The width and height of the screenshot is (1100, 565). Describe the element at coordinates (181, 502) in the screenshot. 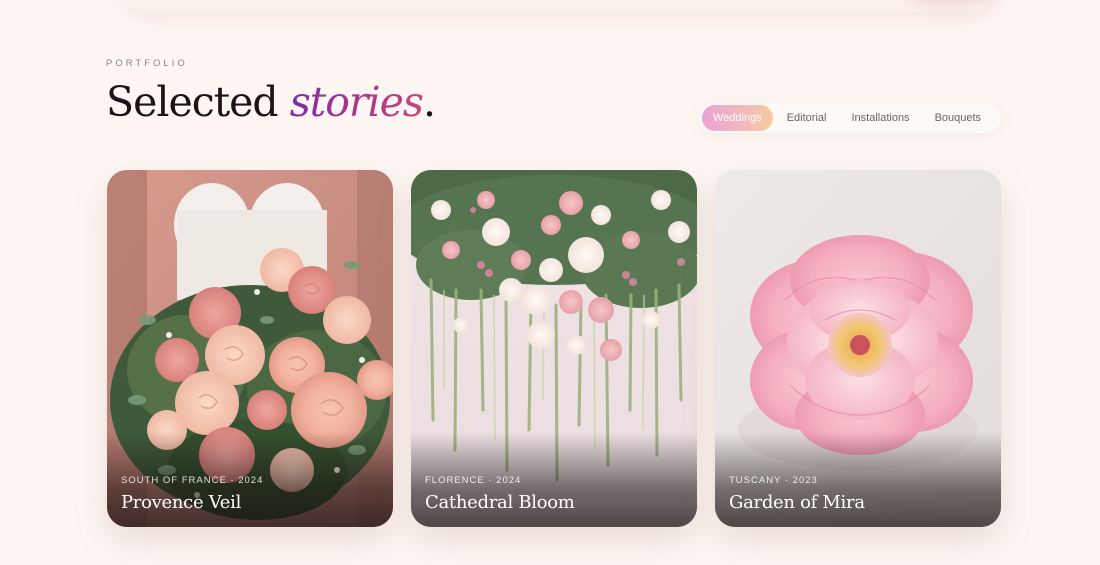

I see `card-title: Provence Veil` at that location.